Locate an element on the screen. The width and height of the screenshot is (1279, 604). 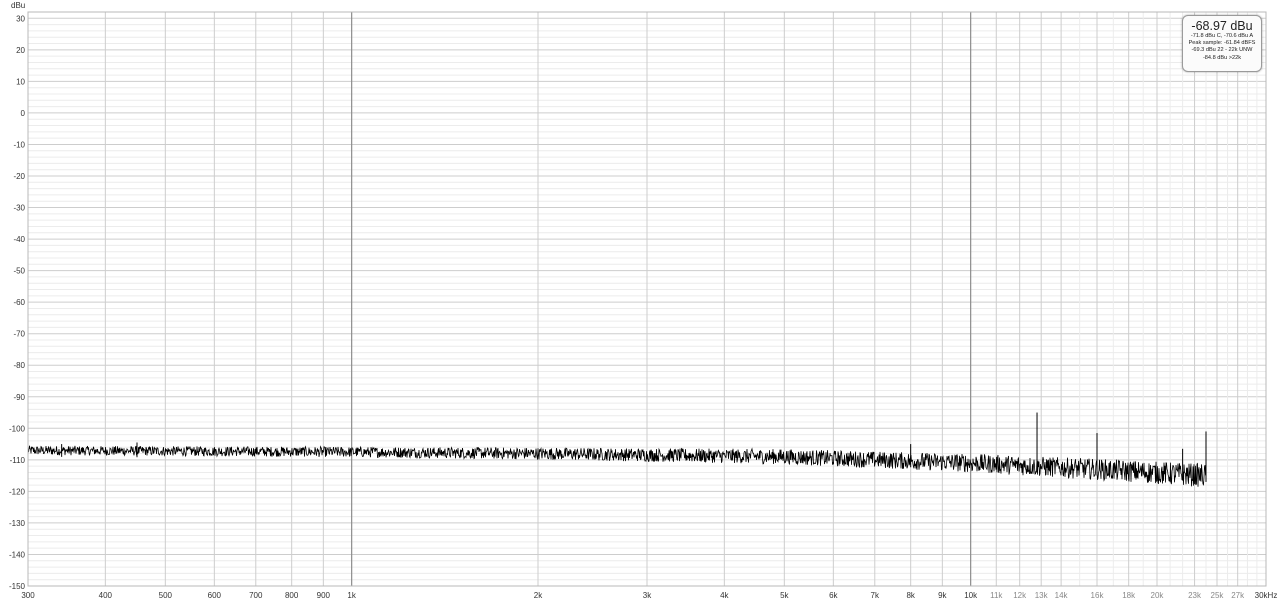
readout-above-22k-line: -84.8 dBu >22k is located at coordinates (1222, 57).